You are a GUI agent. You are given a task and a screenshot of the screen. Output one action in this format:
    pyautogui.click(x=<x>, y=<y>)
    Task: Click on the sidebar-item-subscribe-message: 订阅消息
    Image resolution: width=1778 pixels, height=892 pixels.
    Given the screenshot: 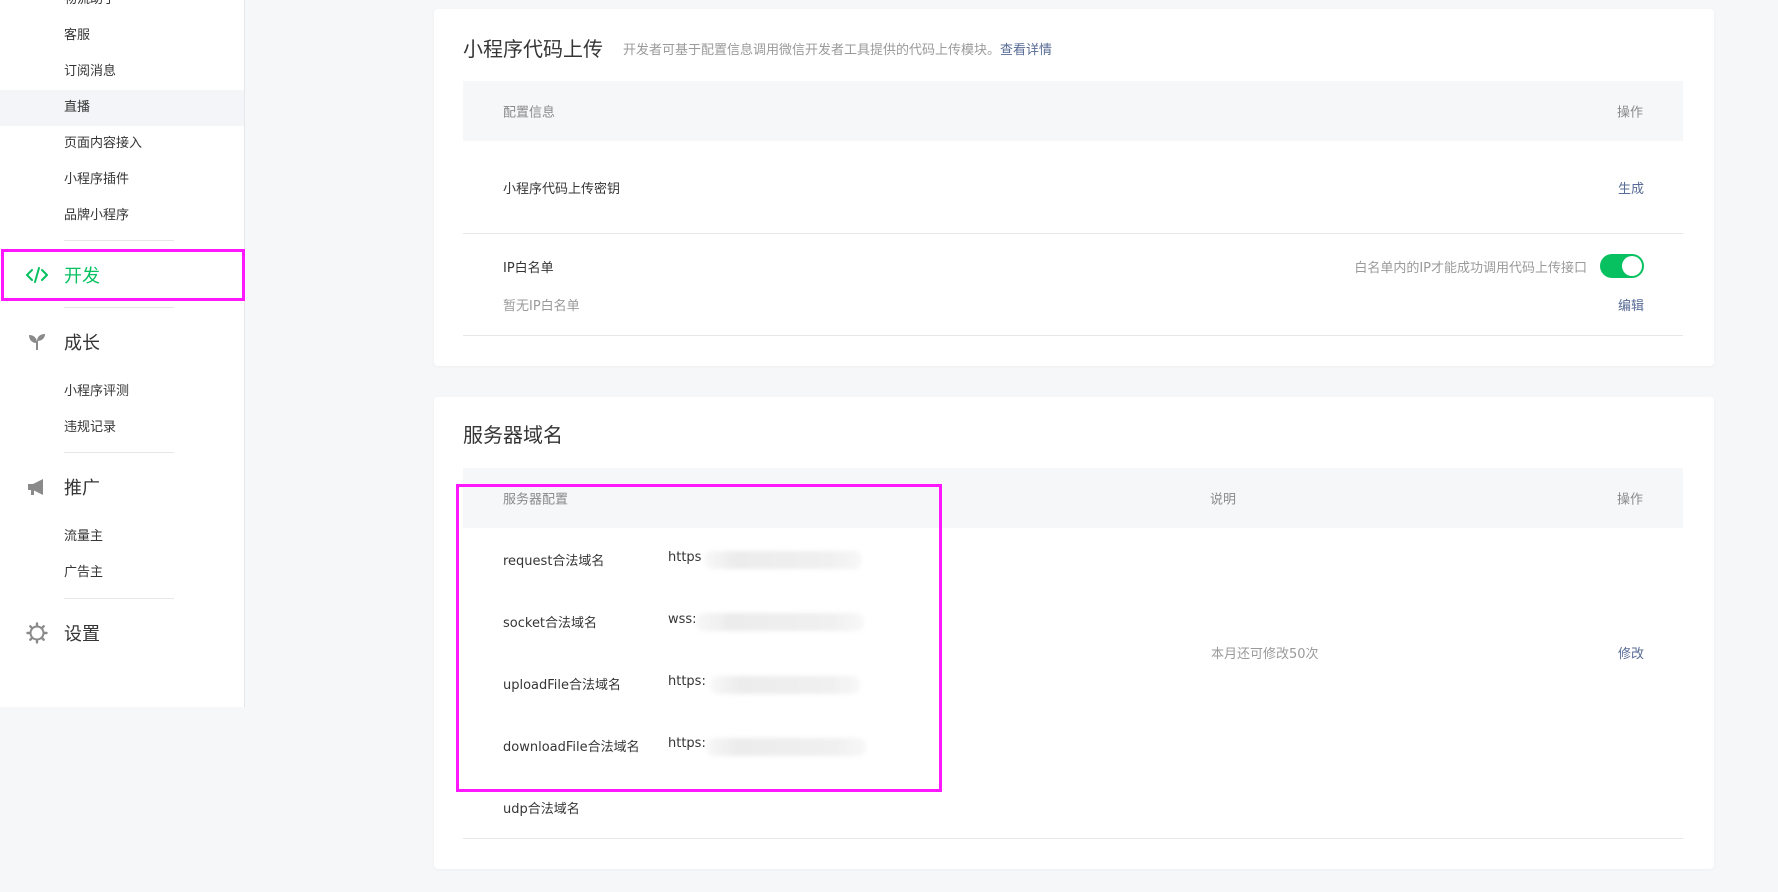 What is the action you would take?
    pyautogui.click(x=122, y=72)
    